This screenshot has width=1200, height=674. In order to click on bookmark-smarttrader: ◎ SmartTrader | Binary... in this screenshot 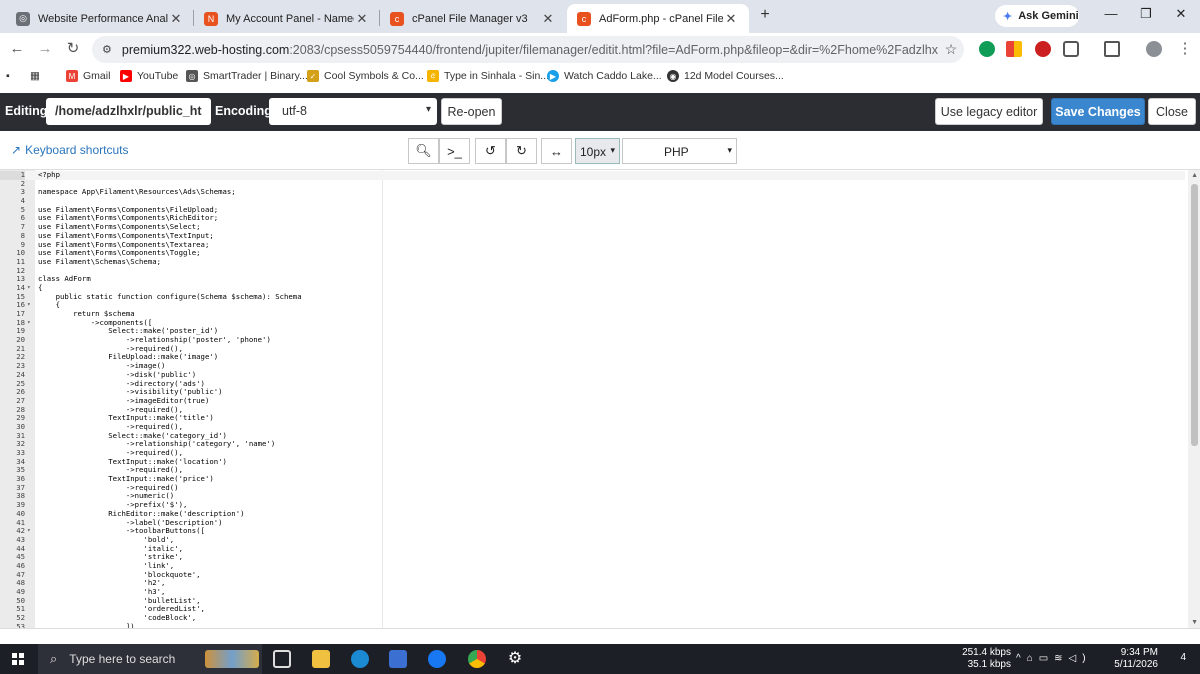, I will do `click(247, 76)`.